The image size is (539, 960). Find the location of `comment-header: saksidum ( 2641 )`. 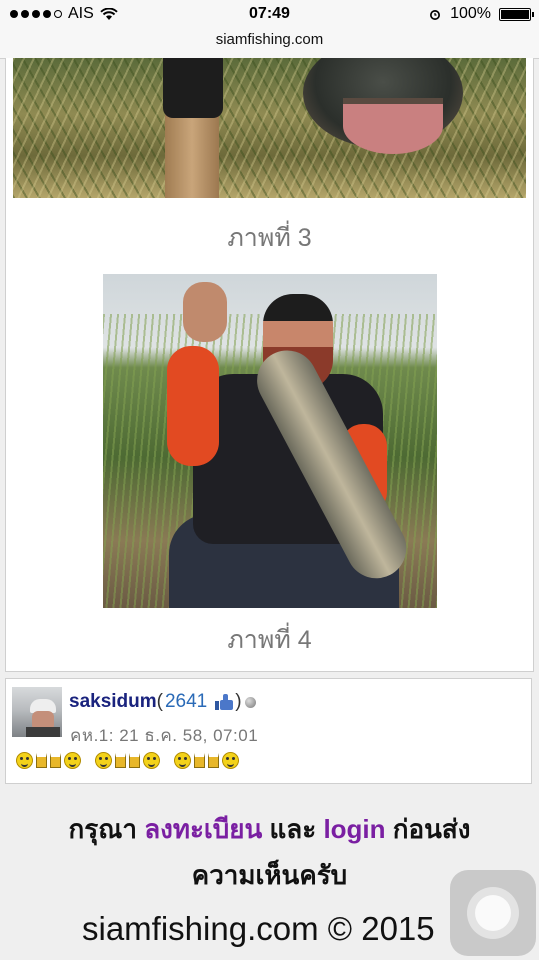

comment-header: saksidum ( 2641 ) is located at coordinates (162, 702).